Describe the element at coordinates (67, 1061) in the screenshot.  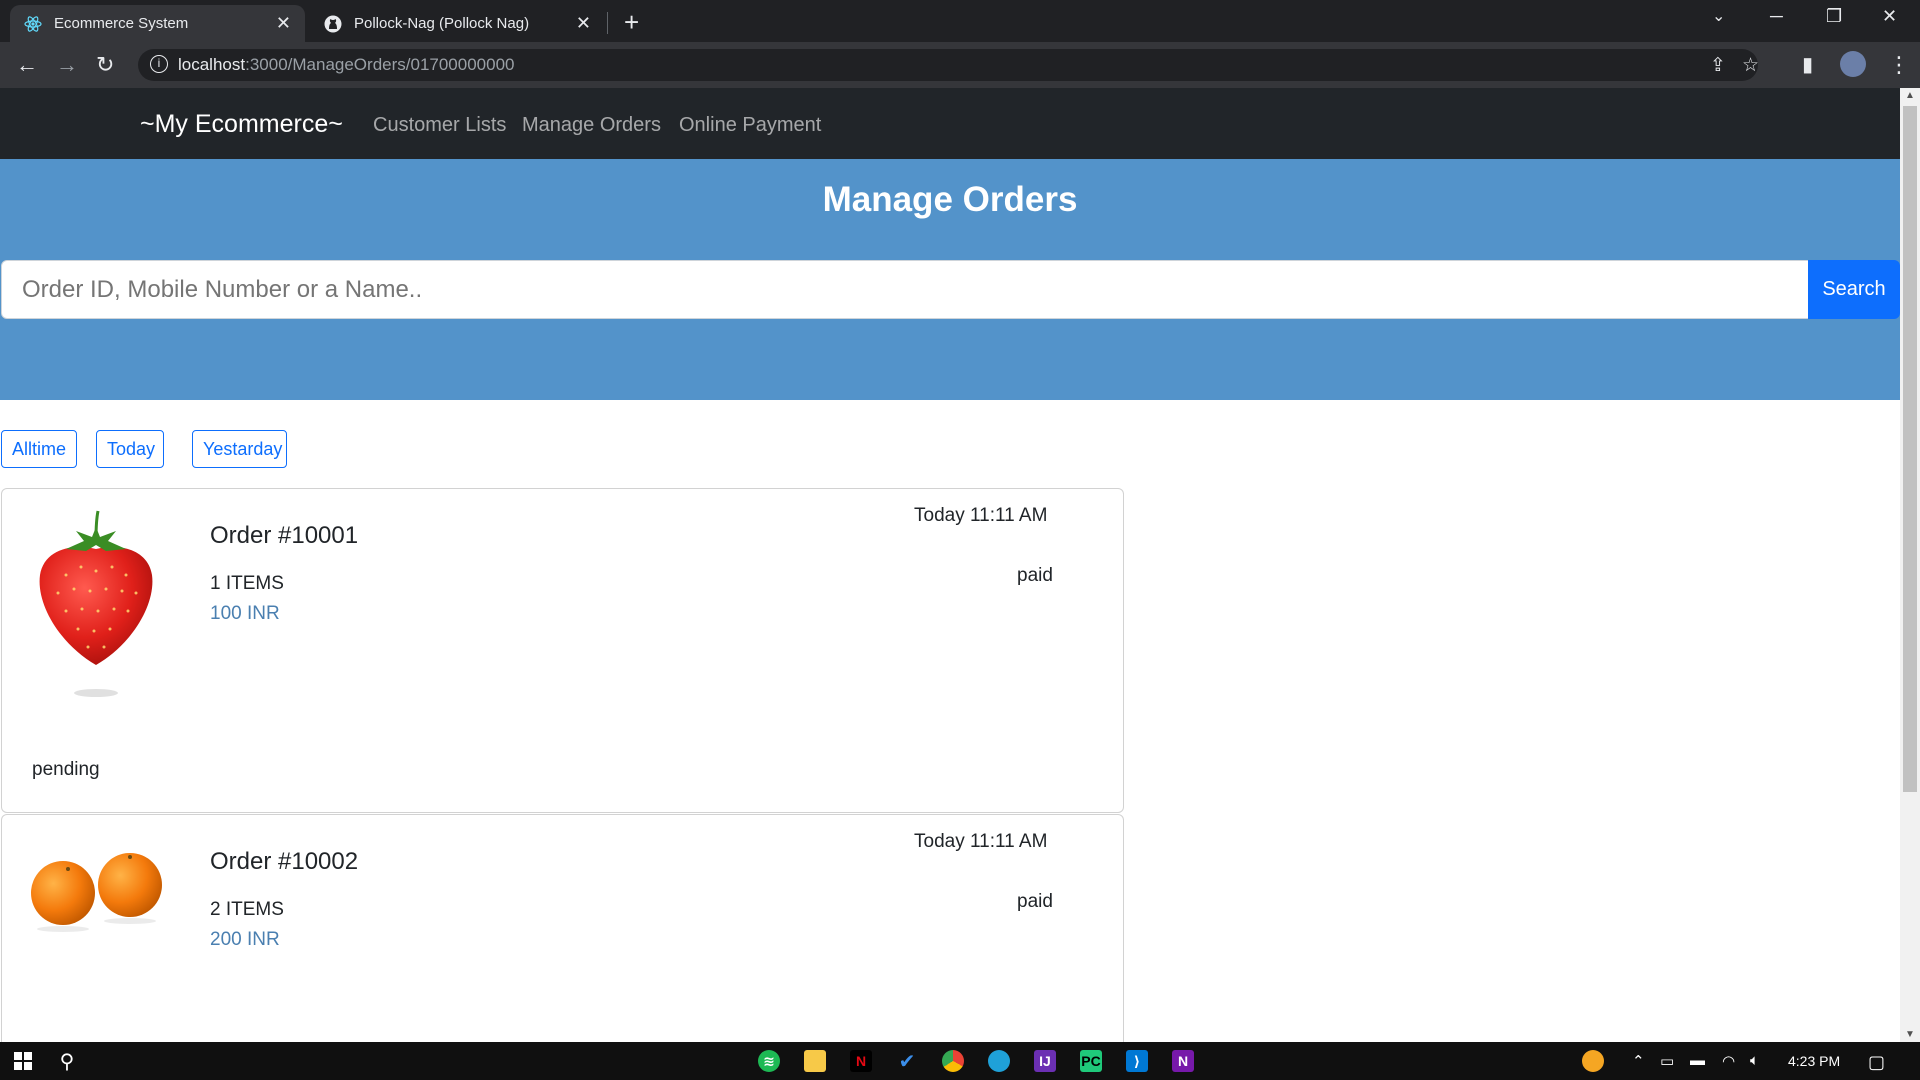
I see `search-icon: ⚲` at that location.